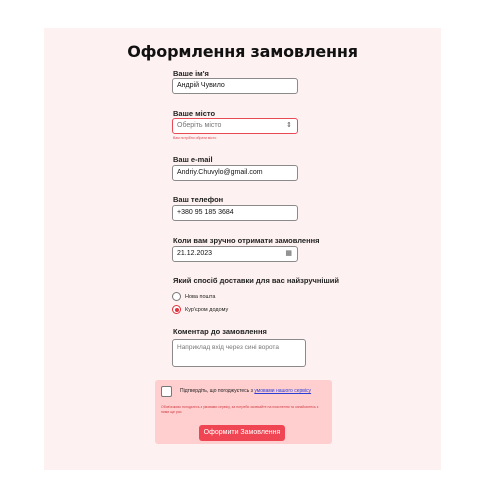 The image size is (486, 500). What do you see at coordinates (191, 73) in the screenshot?
I see `name-label: Ваше ім'я` at bounding box center [191, 73].